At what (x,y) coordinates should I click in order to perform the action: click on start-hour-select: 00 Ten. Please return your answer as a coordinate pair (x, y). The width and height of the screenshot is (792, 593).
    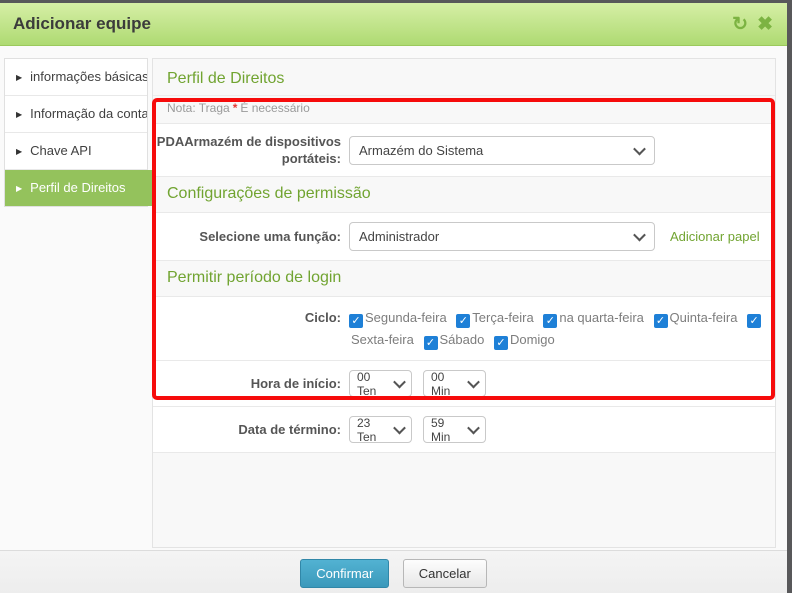
    Looking at the image, I should click on (380, 383).